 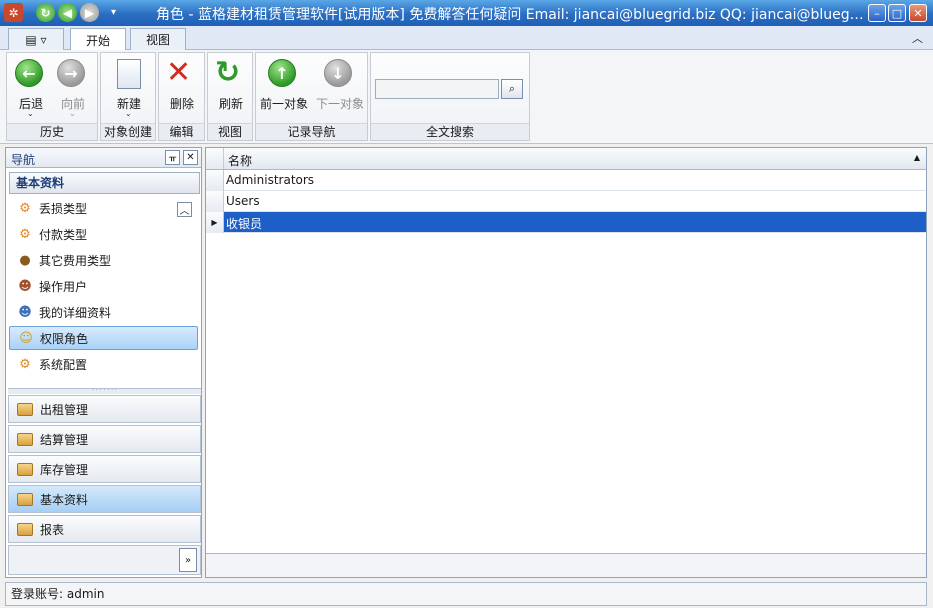 What do you see at coordinates (215, 158) in the screenshot?
I see `header-indicator` at bounding box center [215, 158].